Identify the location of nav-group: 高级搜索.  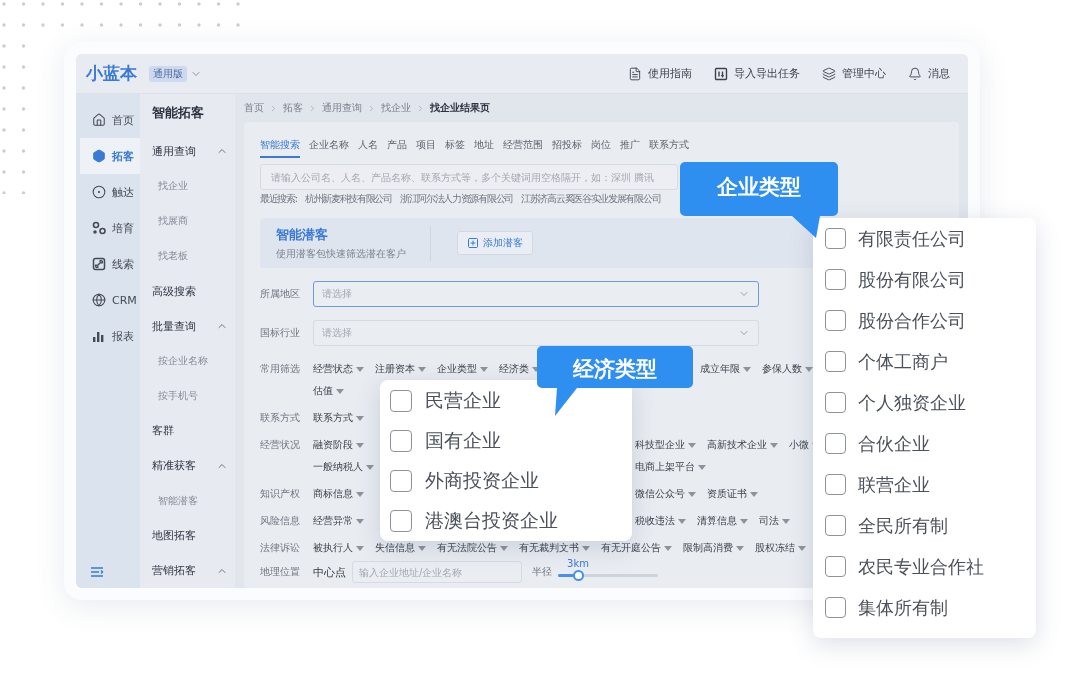
(190, 291).